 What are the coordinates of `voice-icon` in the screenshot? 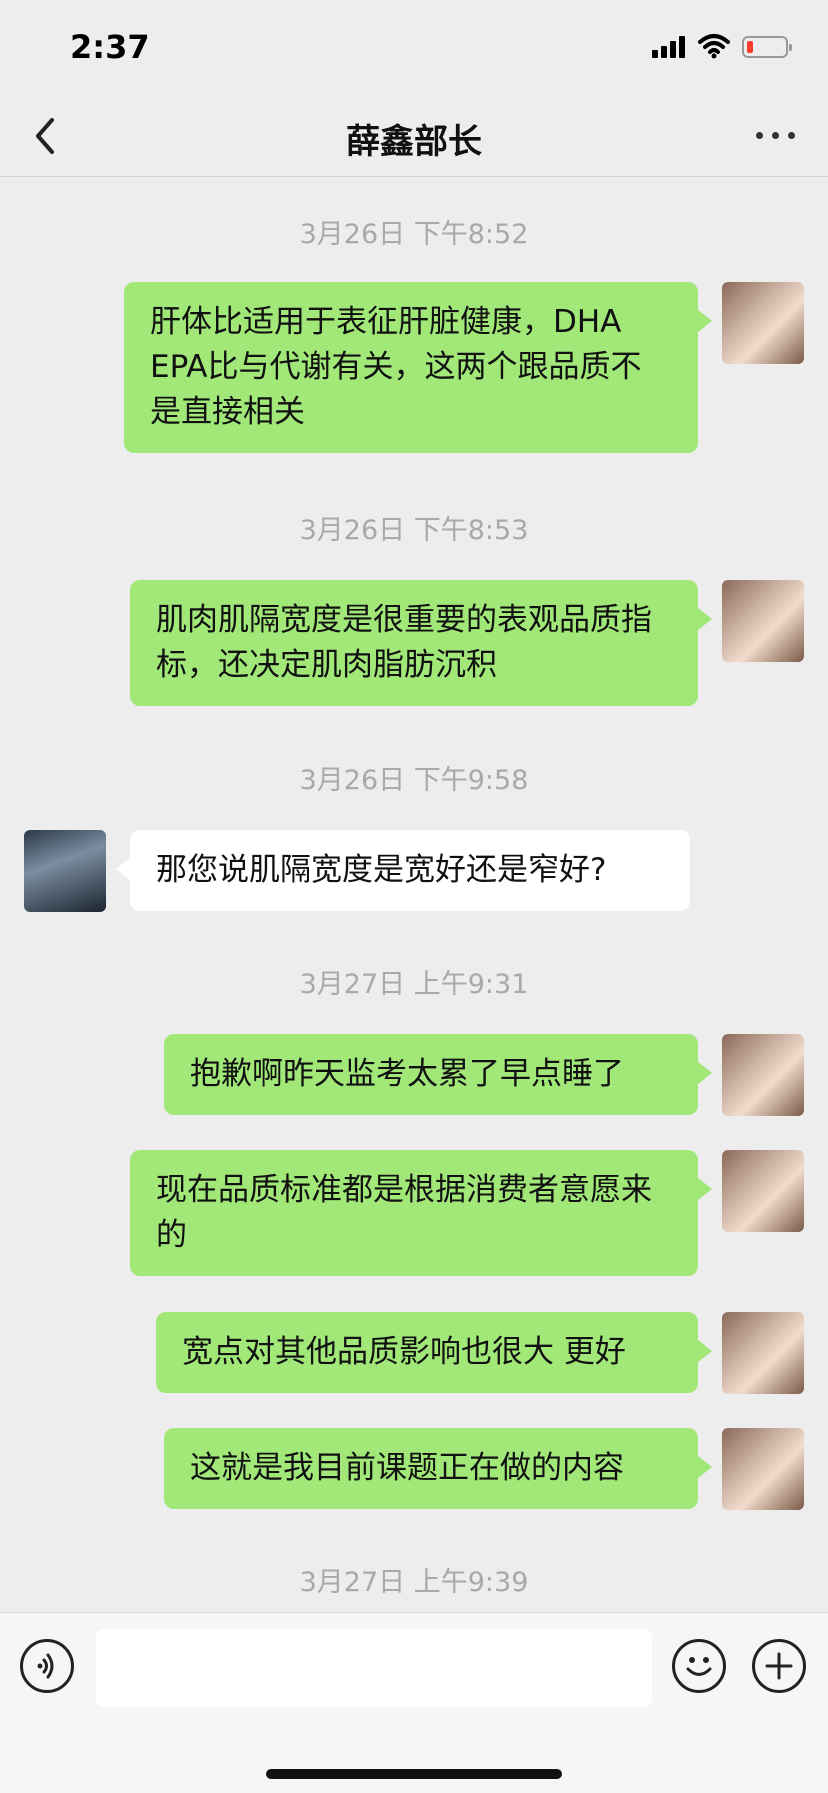 It's located at (45, 1666).